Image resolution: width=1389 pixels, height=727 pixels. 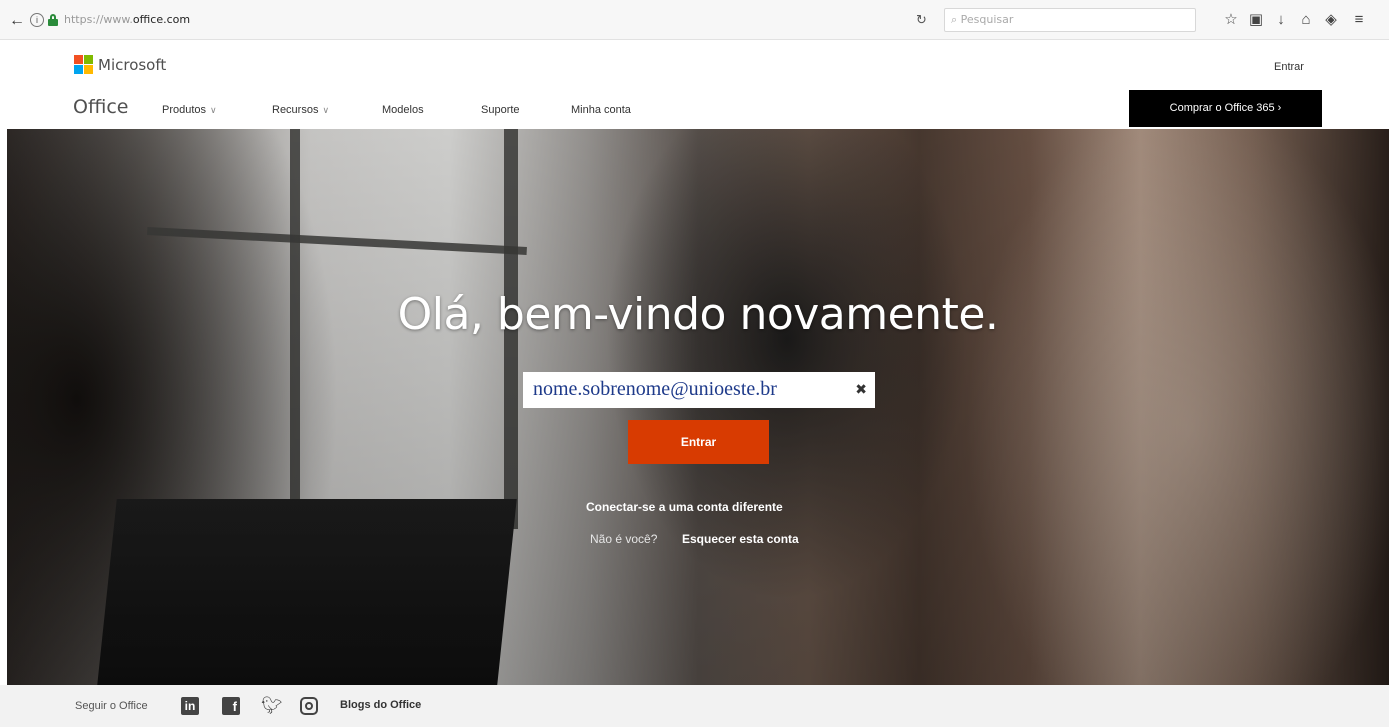 What do you see at coordinates (484, 20) in the screenshot?
I see `address-bar: https://www.office.com` at bounding box center [484, 20].